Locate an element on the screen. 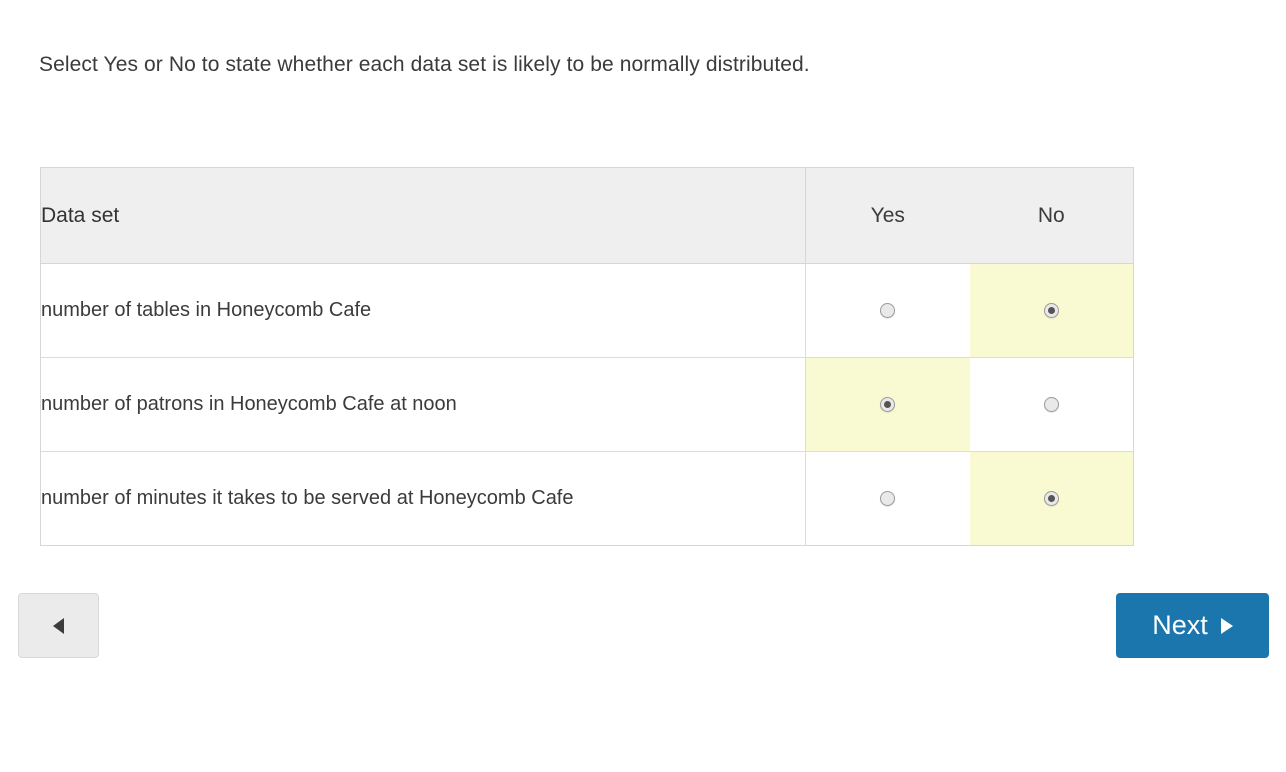 This screenshot has height=772, width=1286. column-header-no: No is located at coordinates (1051, 215).